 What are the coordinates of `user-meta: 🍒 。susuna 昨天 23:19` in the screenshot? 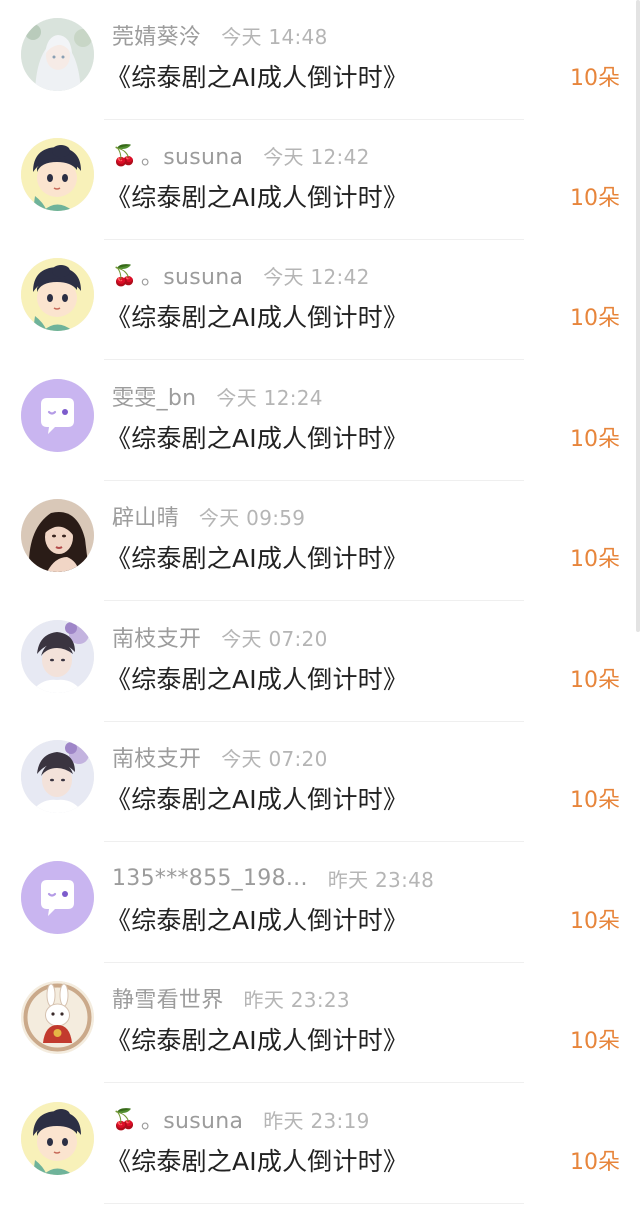 It's located at (241, 1119).